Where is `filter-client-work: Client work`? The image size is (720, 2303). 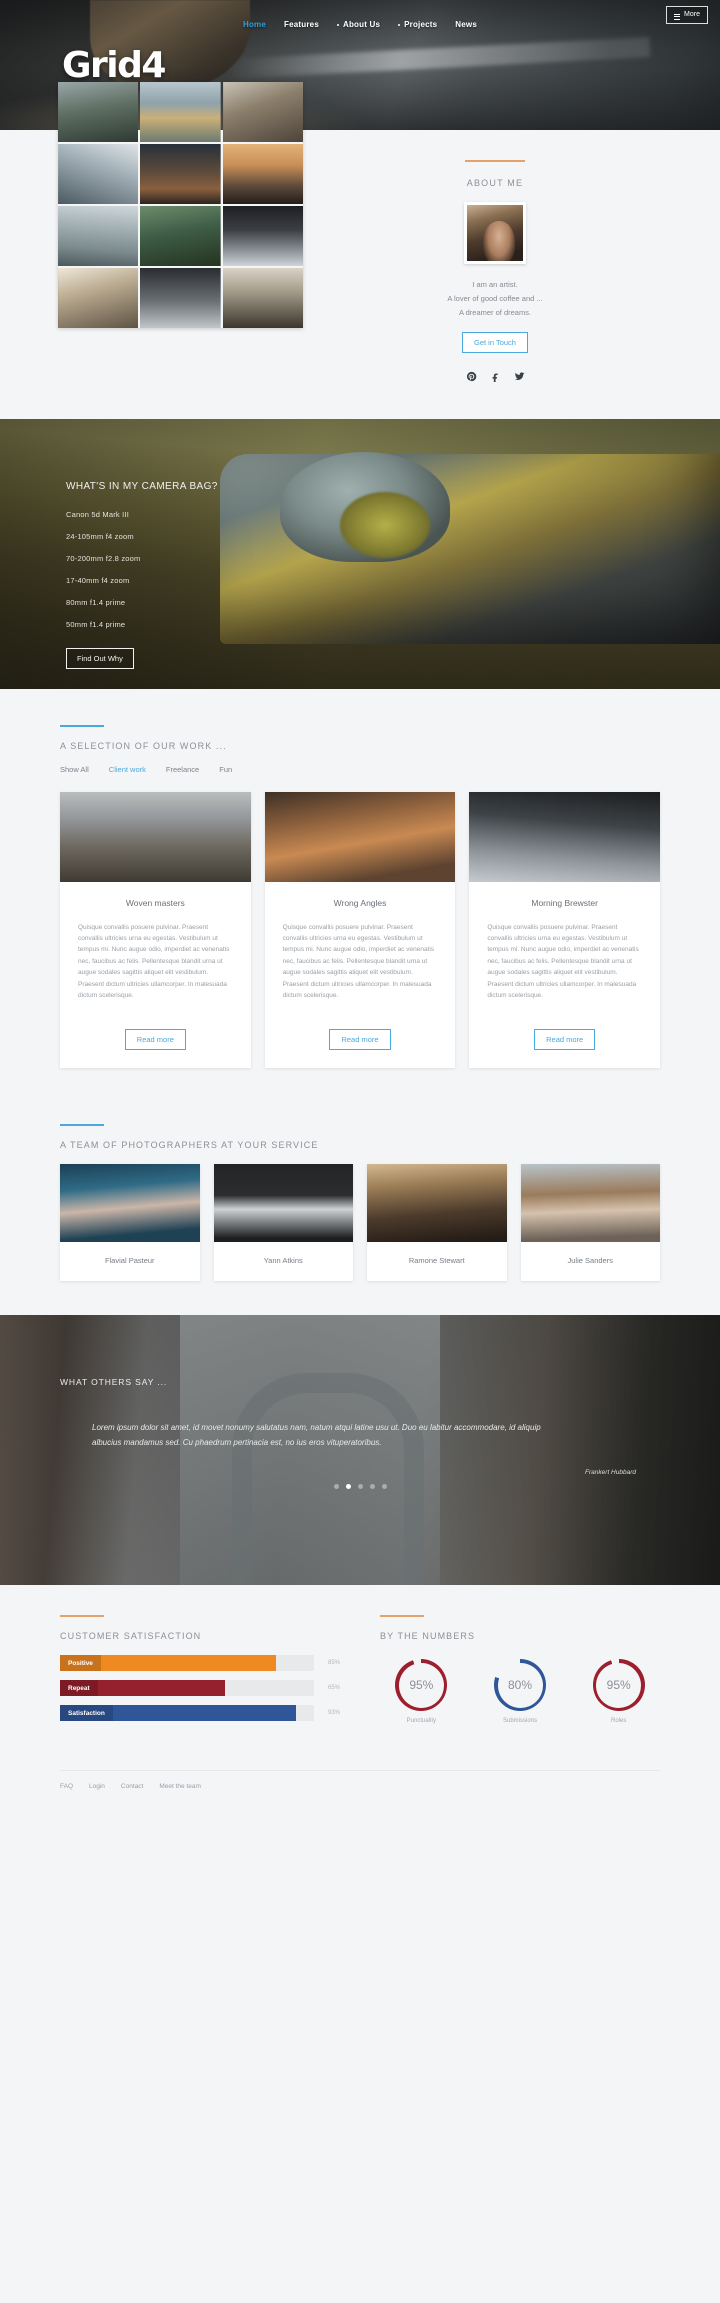 filter-client-work: Client work is located at coordinates (127, 769).